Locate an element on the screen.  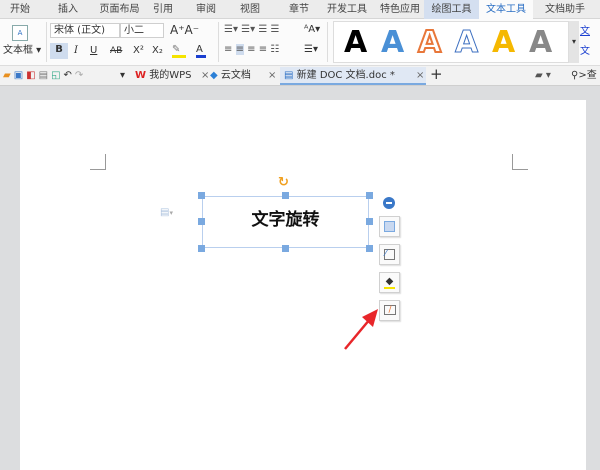
fill-bucket-icon: ◆ is located at coordinates (389, 282).